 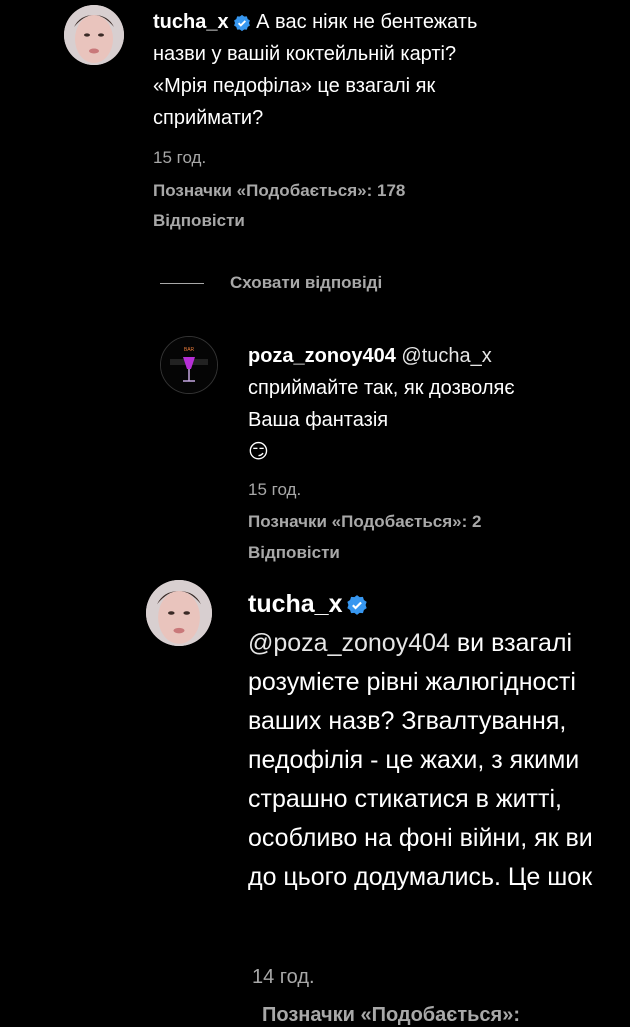 What do you see at coordinates (306, 283) in the screenshot?
I see `hide-replies-button: Сховати відповіді` at bounding box center [306, 283].